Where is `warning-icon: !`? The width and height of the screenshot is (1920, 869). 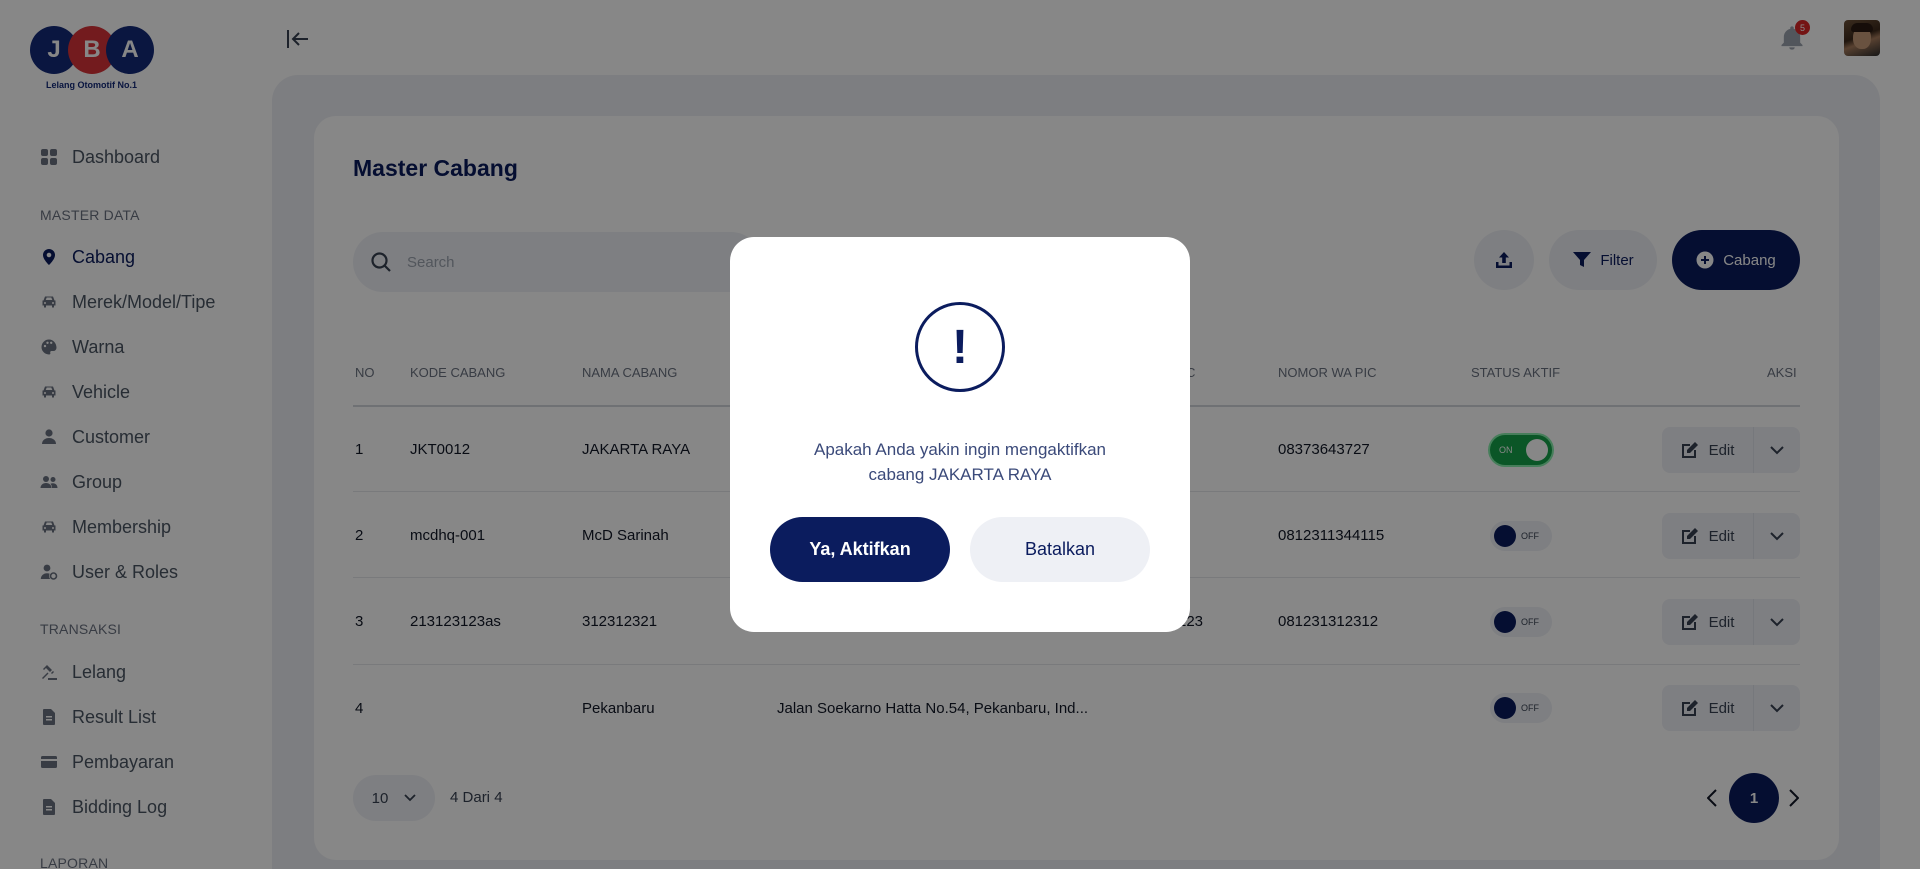 warning-icon: ! is located at coordinates (960, 347).